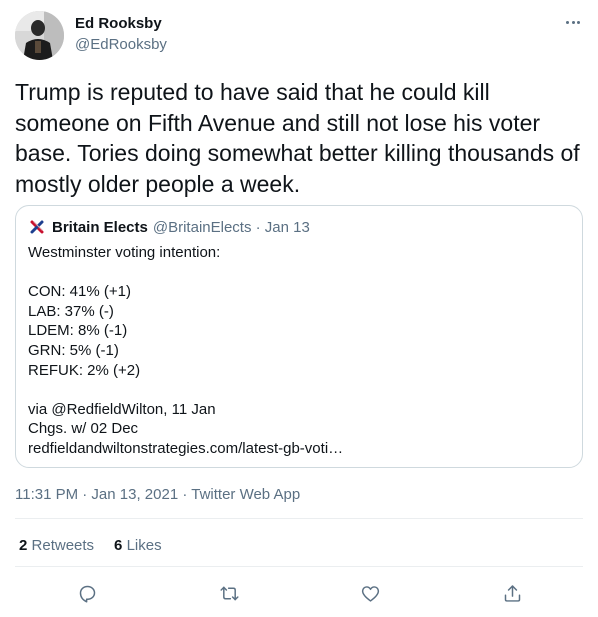 Image resolution: width=598 pixels, height=617 pixels. Describe the element at coordinates (63, 545) in the screenshot. I see `retweets-label: Retweets` at that location.